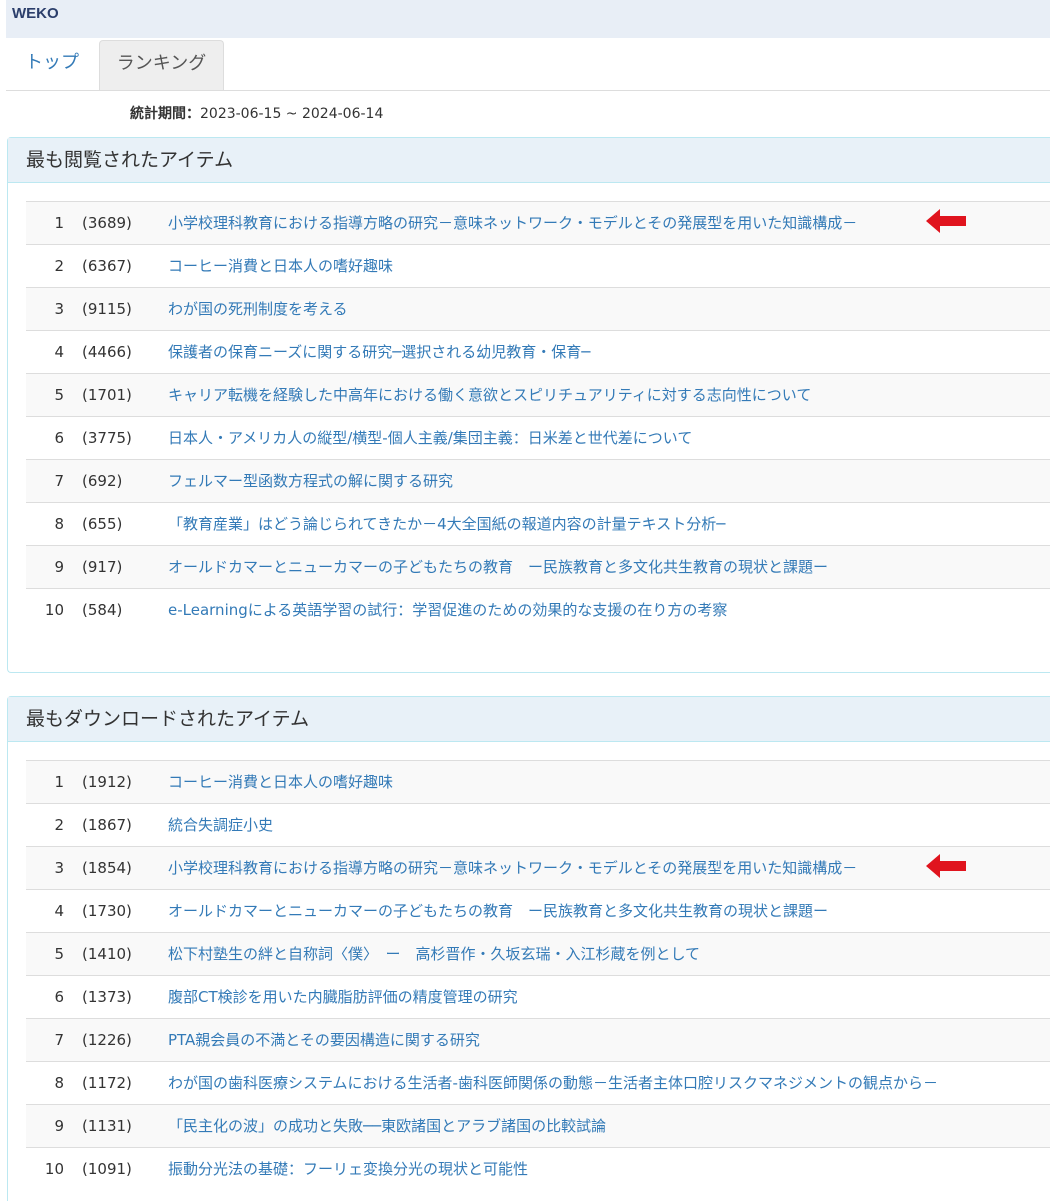 Image resolution: width=1050 pixels, height=1201 pixels. I want to click on item-title-link: 松下村塾生の絆と自称詞〈僕〉 ー 高杉晋作・久坂玄瑞・入江杉蔵を例として, so click(434, 954).